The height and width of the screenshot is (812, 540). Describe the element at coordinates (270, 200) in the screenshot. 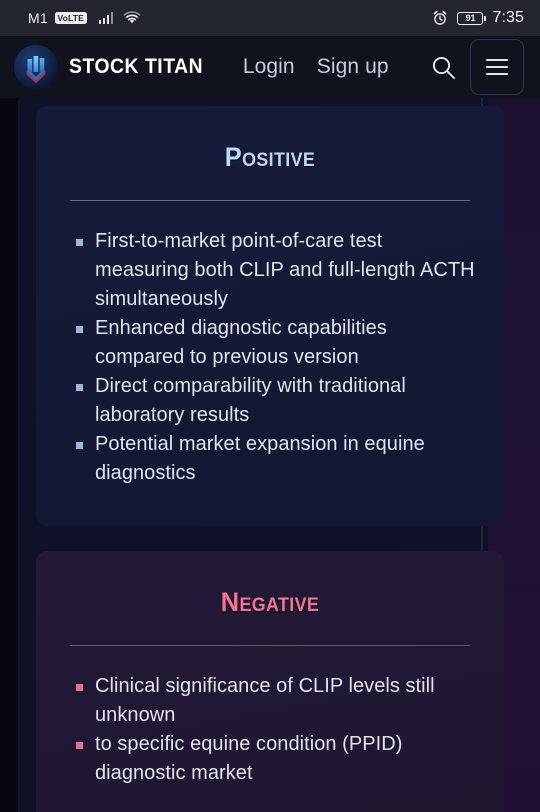

I see `positive-card-divider` at that location.